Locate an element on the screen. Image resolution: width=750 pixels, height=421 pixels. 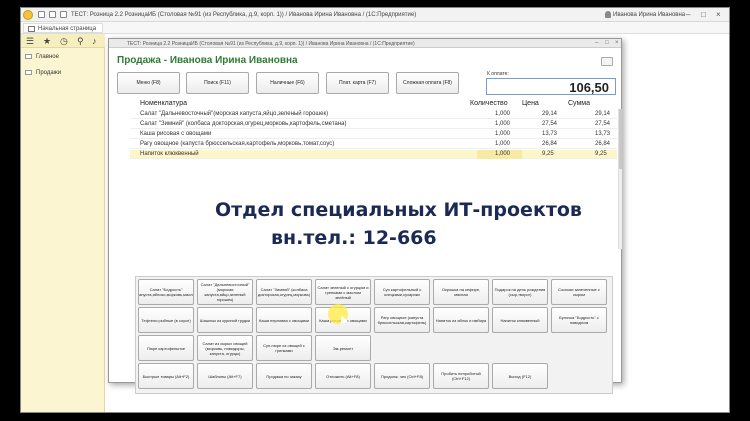
bell-icon: ♪ is located at coordinates (94, 41).